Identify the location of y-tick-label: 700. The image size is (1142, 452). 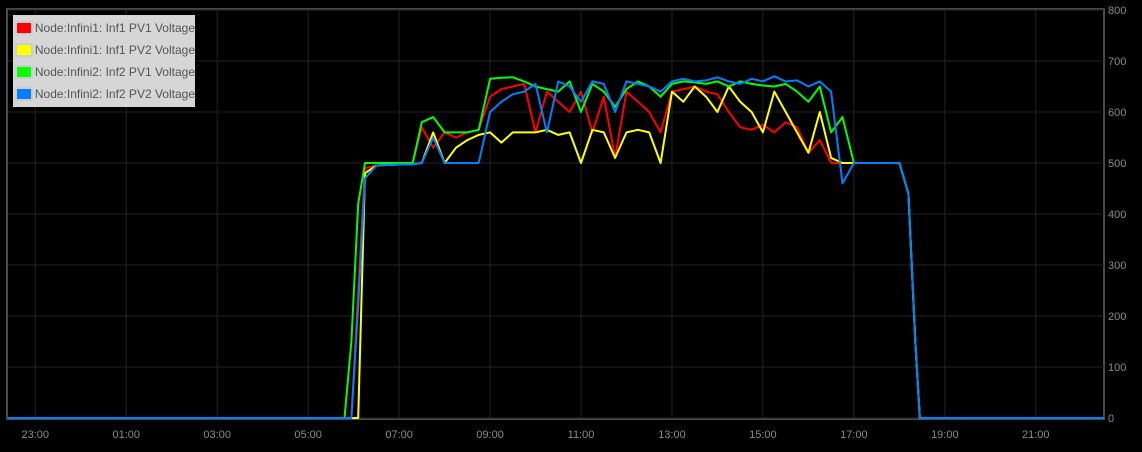
(1117, 62).